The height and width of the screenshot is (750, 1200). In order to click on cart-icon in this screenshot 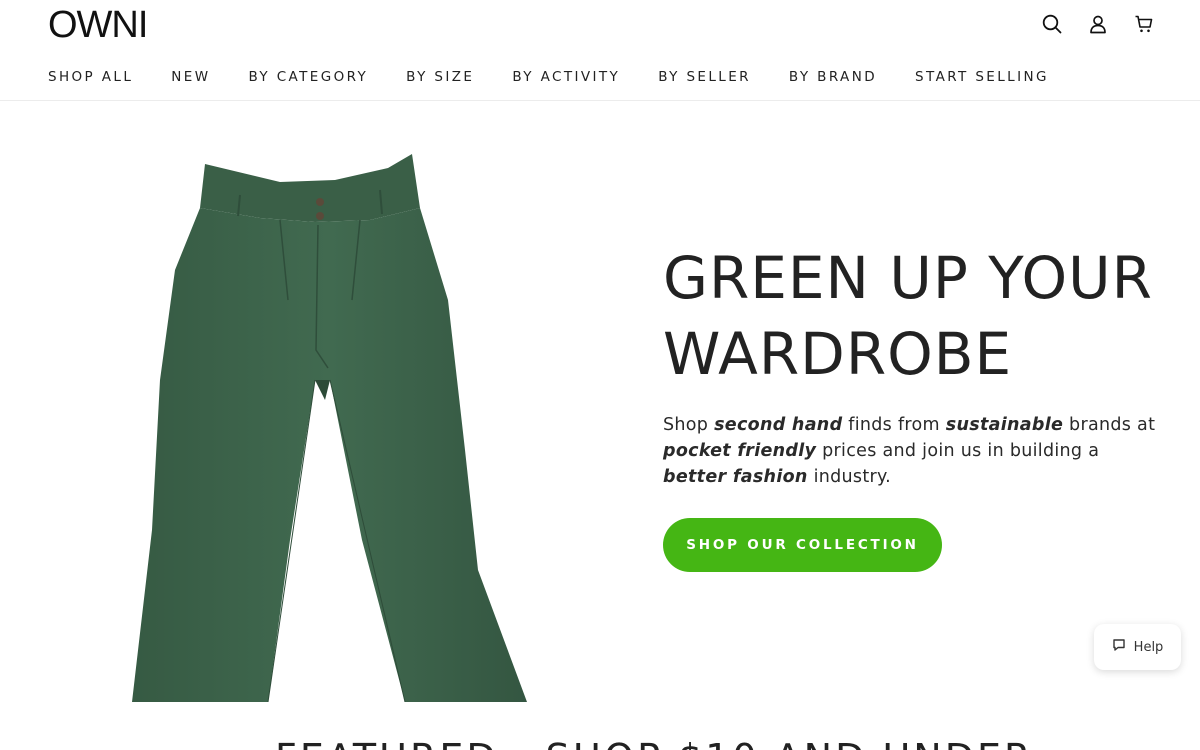, I will do `click(1144, 24)`.